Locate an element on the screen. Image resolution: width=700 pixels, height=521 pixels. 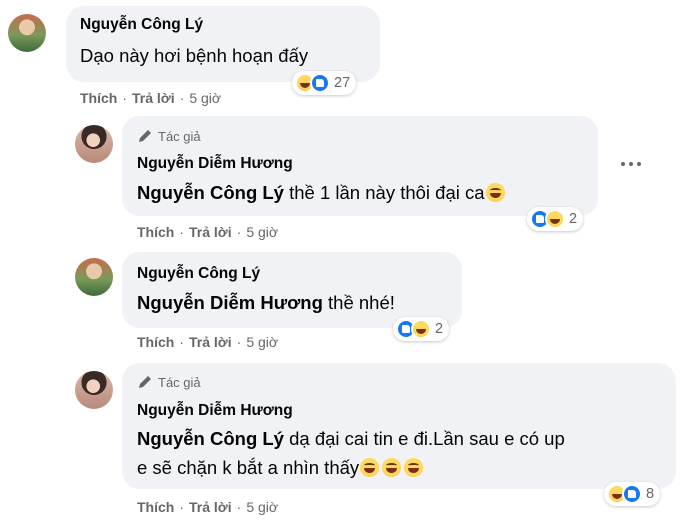
like-link: Thích is located at coordinates (155, 507).